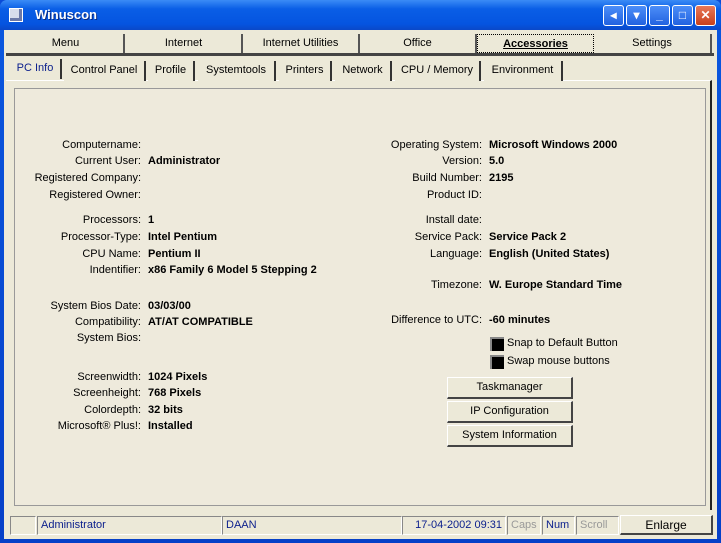 The image size is (721, 543). What do you see at coordinates (597, 525) in the screenshot?
I see `status-scroll: Scroll` at bounding box center [597, 525].